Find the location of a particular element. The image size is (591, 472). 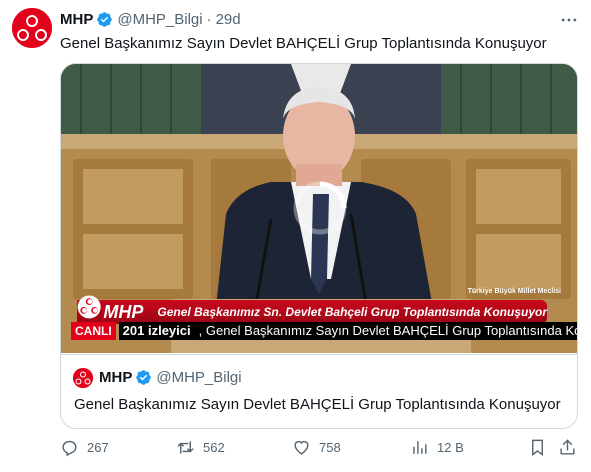

repost-count: 562 is located at coordinates (214, 447).